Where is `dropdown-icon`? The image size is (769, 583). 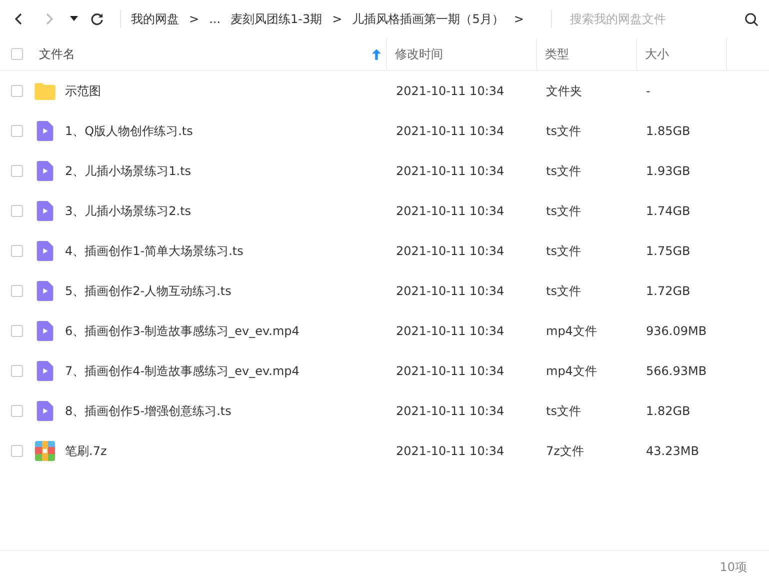 dropdown-icon is located at coordinates (74, 19).